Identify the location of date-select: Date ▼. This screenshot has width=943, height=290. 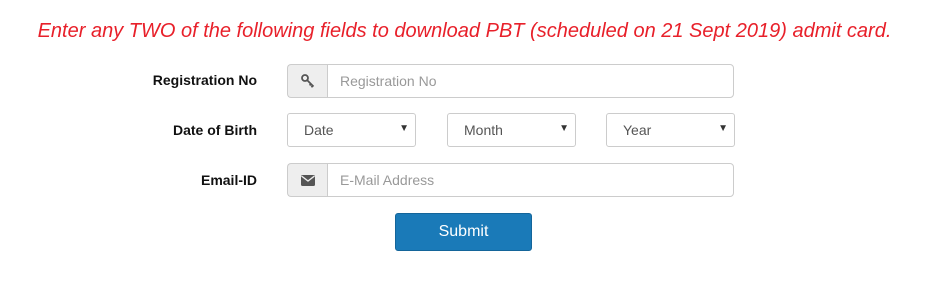
(351, 130).